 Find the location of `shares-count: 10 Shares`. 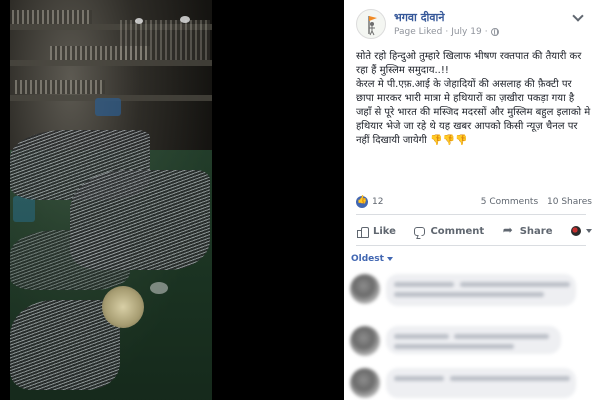

shares-count: 10 Shares is located at coordinates (569, 202).